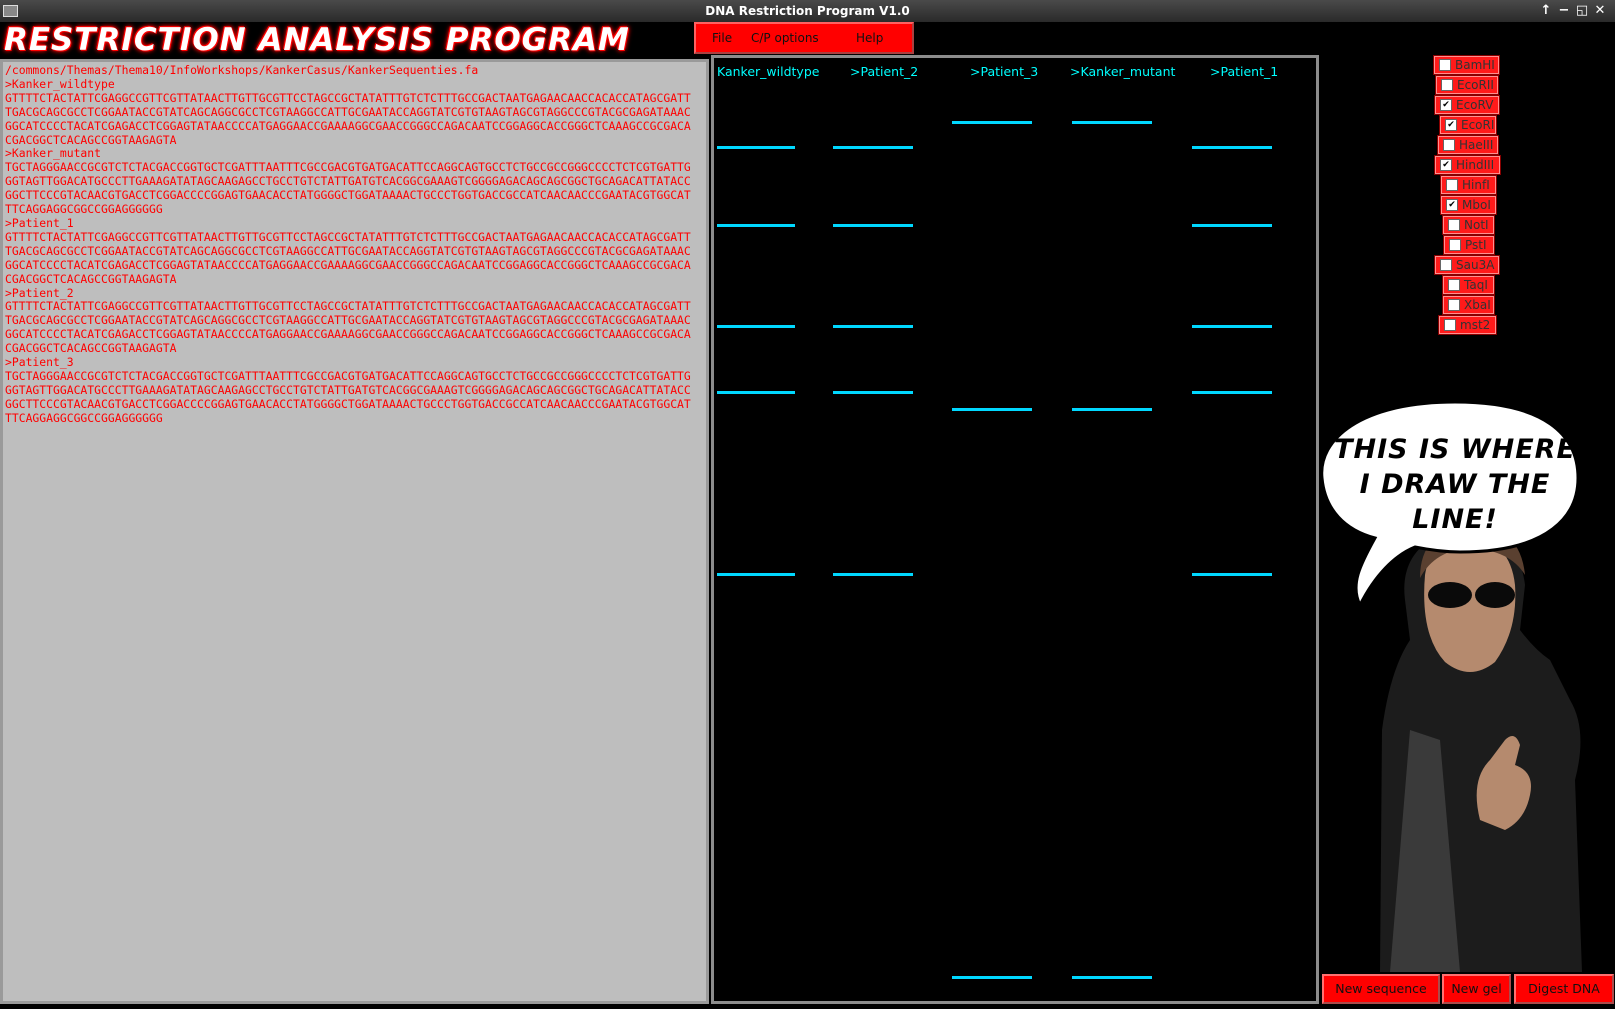 This screenshot has width=1615, height=1009. Describe the element at coordinates (785, 38) in the screenshot. I see `menu-cp-options: C/P options` at that location.